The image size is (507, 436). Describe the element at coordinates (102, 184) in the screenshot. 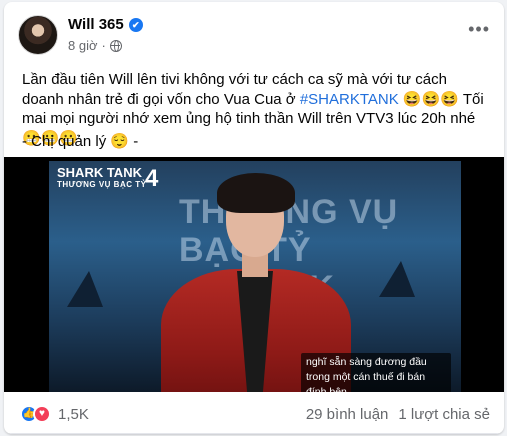

I see `logo-subtitle: THƯƠNG VỤ BẠC TỶ` at that location.